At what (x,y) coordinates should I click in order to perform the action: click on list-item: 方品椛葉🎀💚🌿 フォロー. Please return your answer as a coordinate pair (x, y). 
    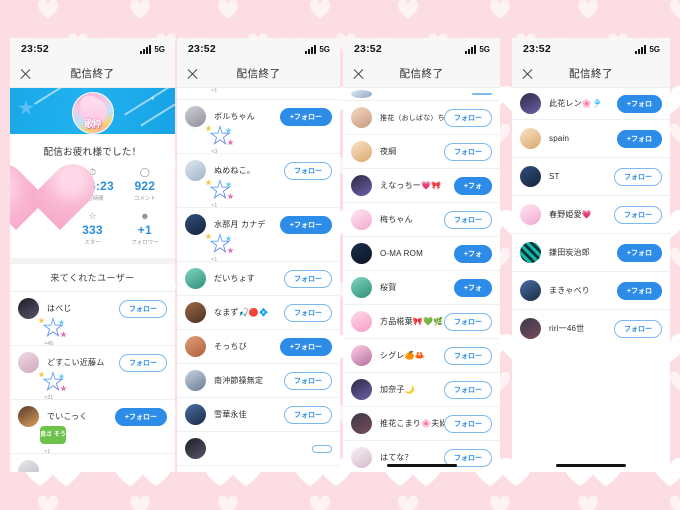
    Looking at the image, I should click on (421, 322).